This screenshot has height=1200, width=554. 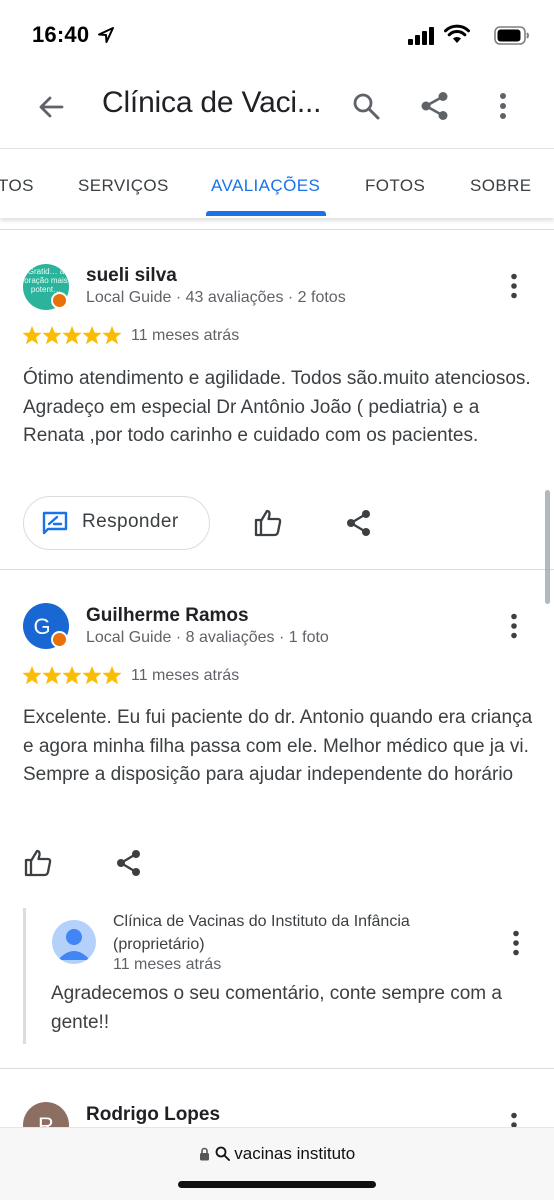 I want to click on owner-reply-date: 11 meses atrás, so click(x=167, y=964).